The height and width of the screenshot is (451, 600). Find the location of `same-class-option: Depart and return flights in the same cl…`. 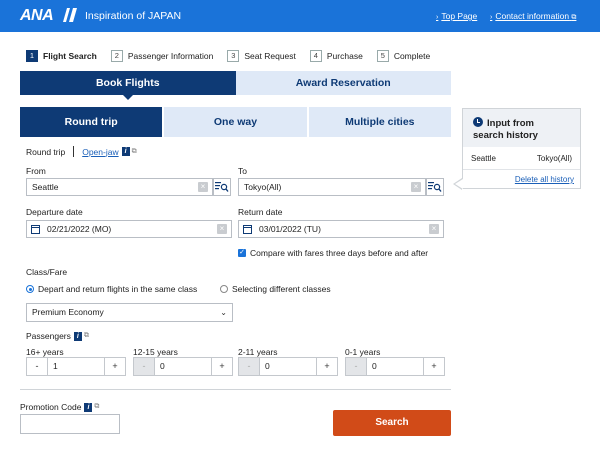

same-class-option: Depart and return flights in the same cl… is located at coordinates (111, 289).